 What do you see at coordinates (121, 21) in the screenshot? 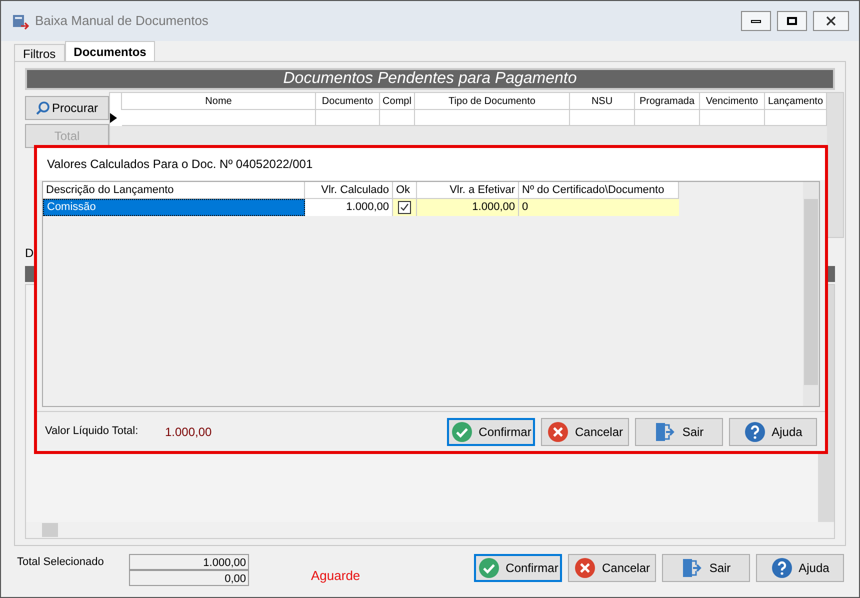
I see `window-title: Baixa Manual de Documentos` at bounding box center [121, 21].